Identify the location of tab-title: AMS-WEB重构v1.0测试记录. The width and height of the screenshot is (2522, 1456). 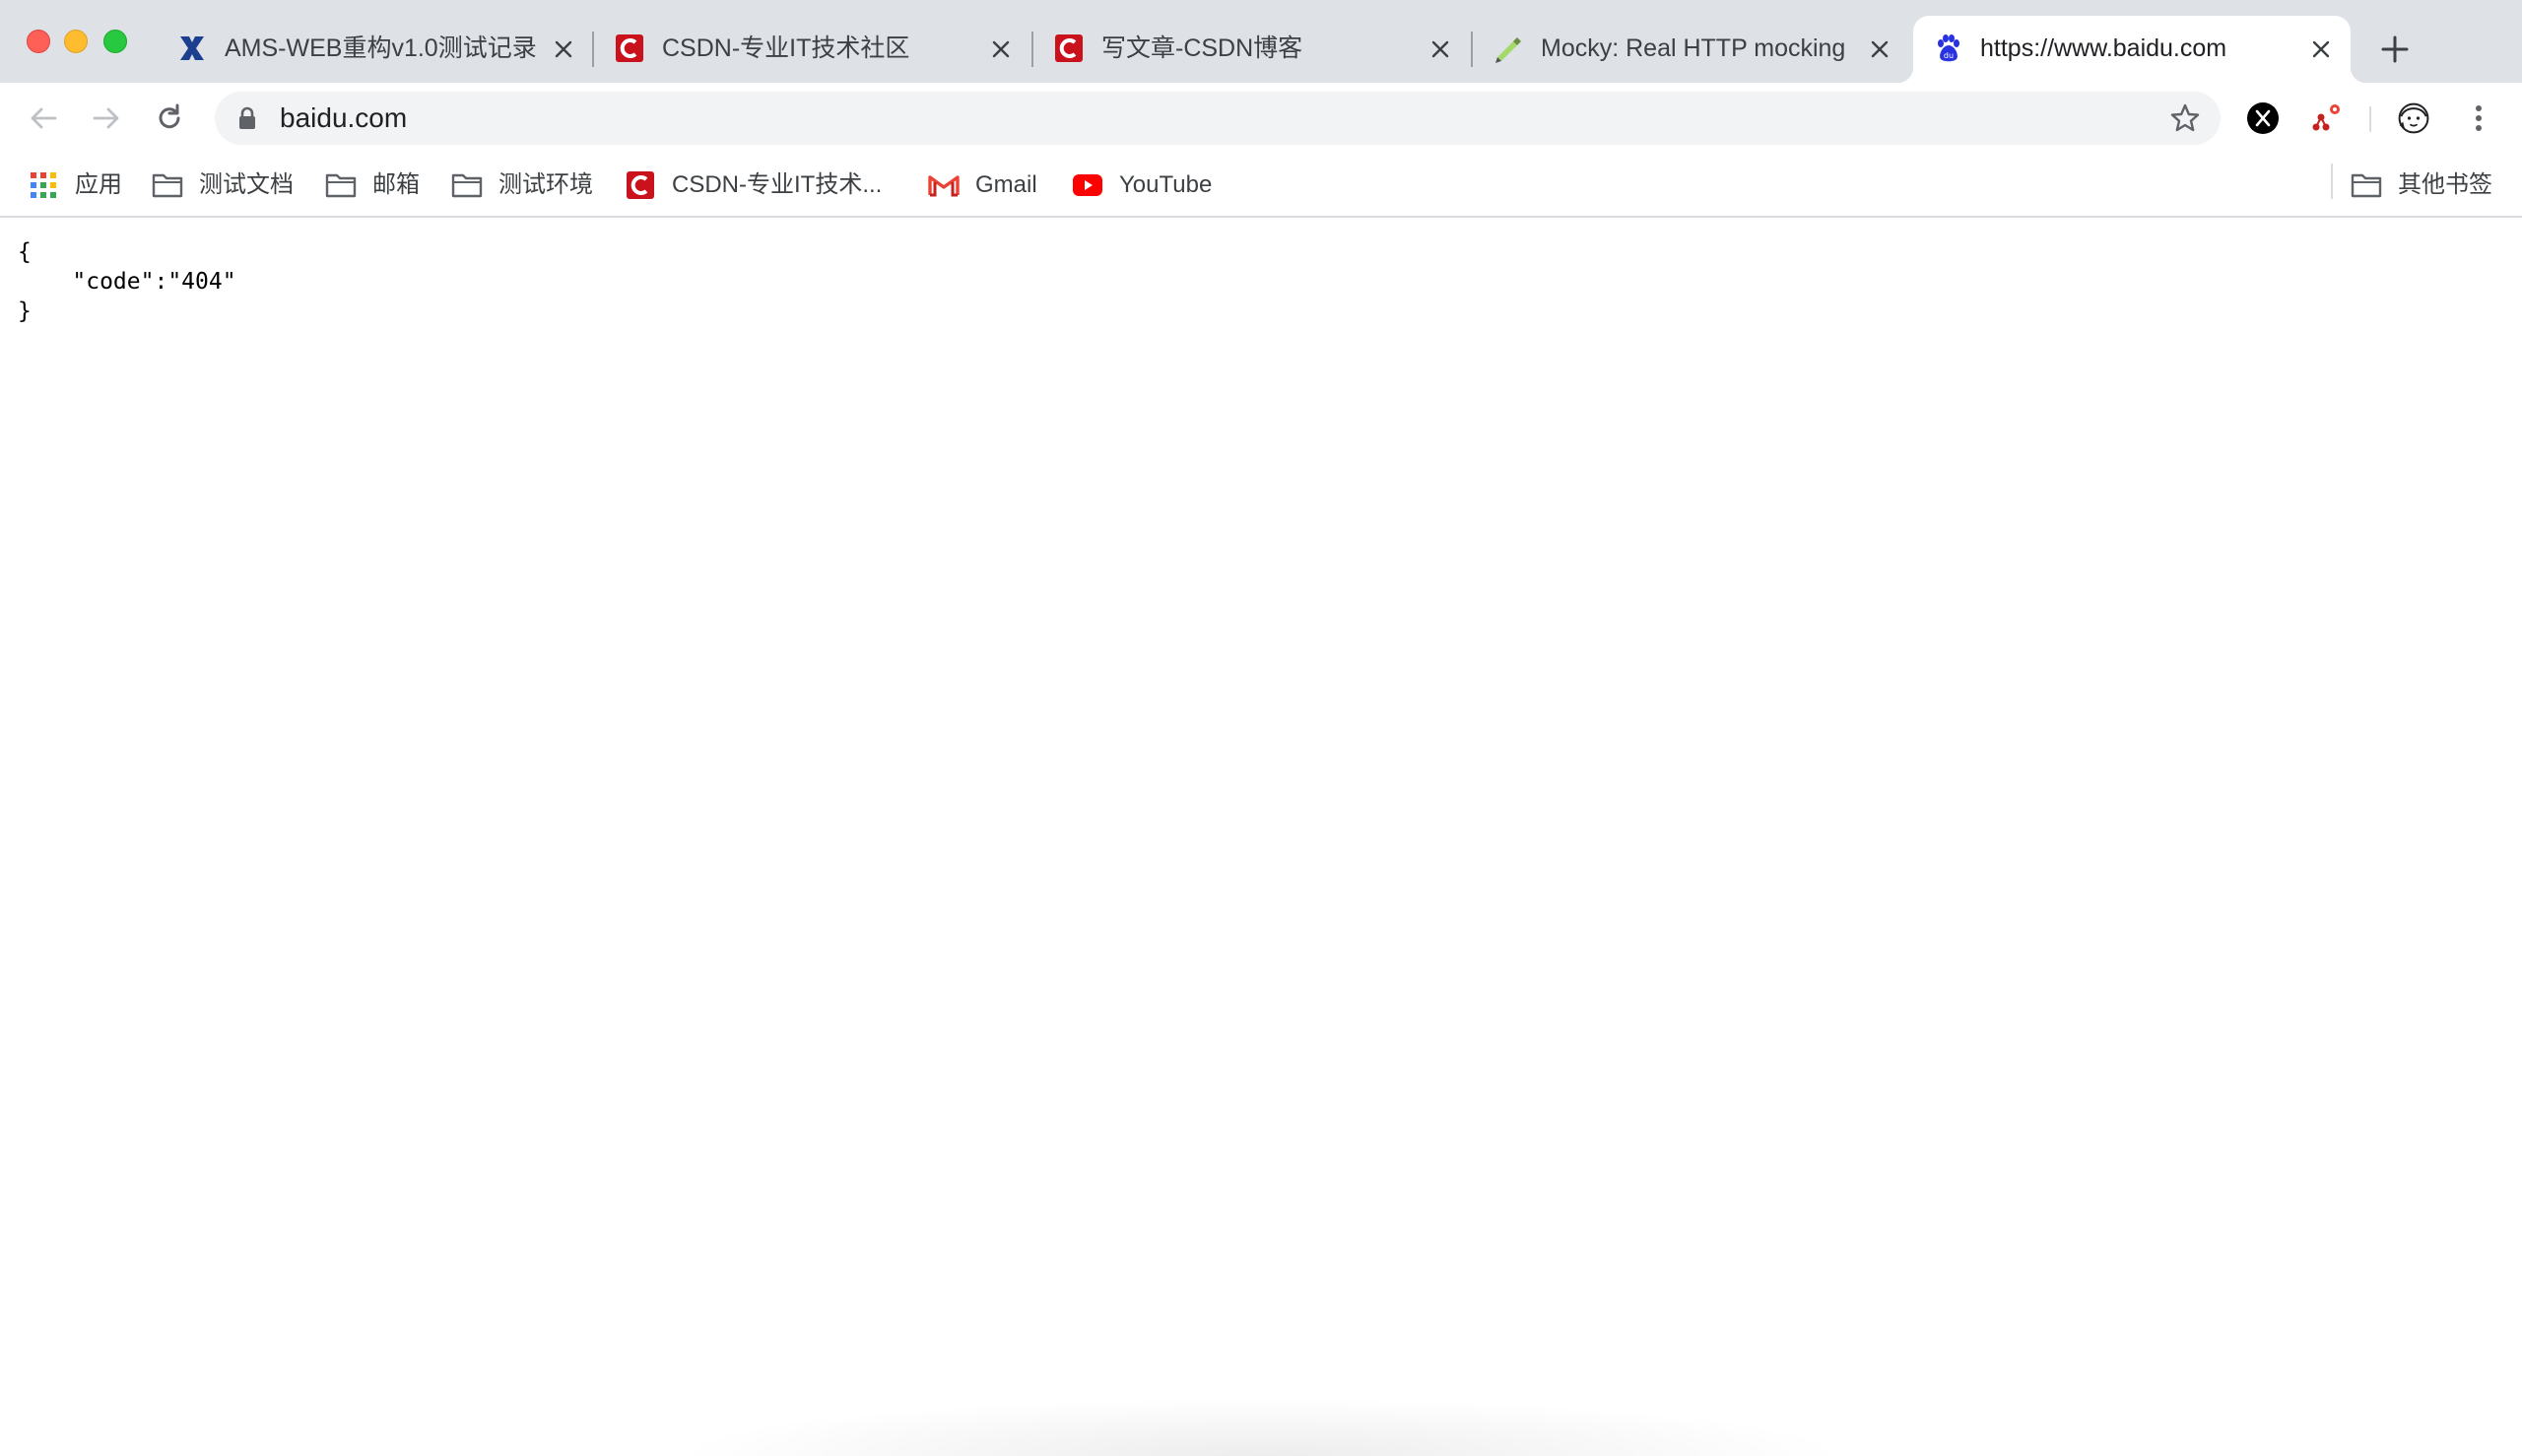
(381, 48).